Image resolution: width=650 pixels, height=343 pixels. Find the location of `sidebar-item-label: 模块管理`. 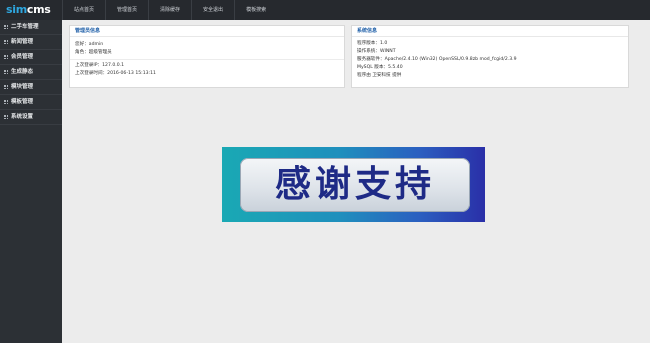

sidebar-item-label: 模块管理 is located at coordinates (22, 86).